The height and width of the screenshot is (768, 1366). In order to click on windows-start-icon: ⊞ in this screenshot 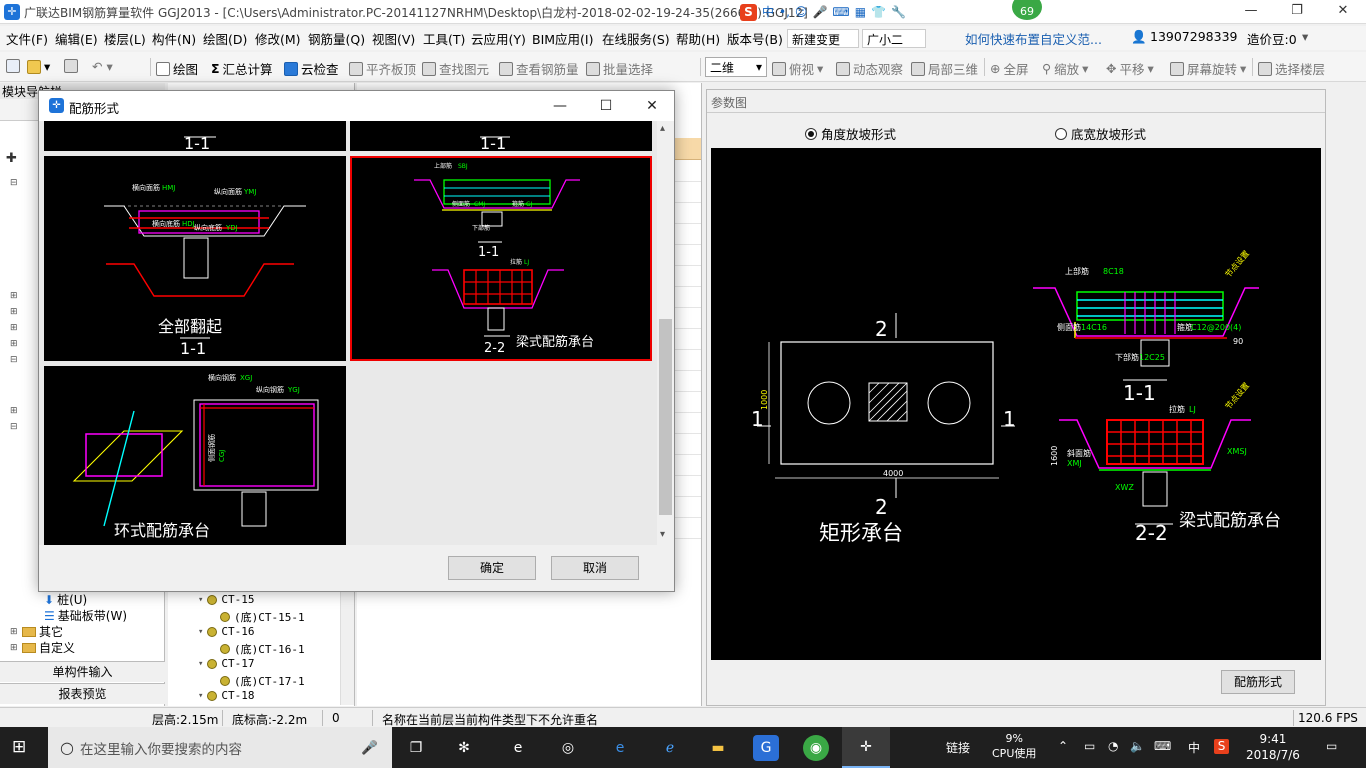, I will do `click(22, 747)`.